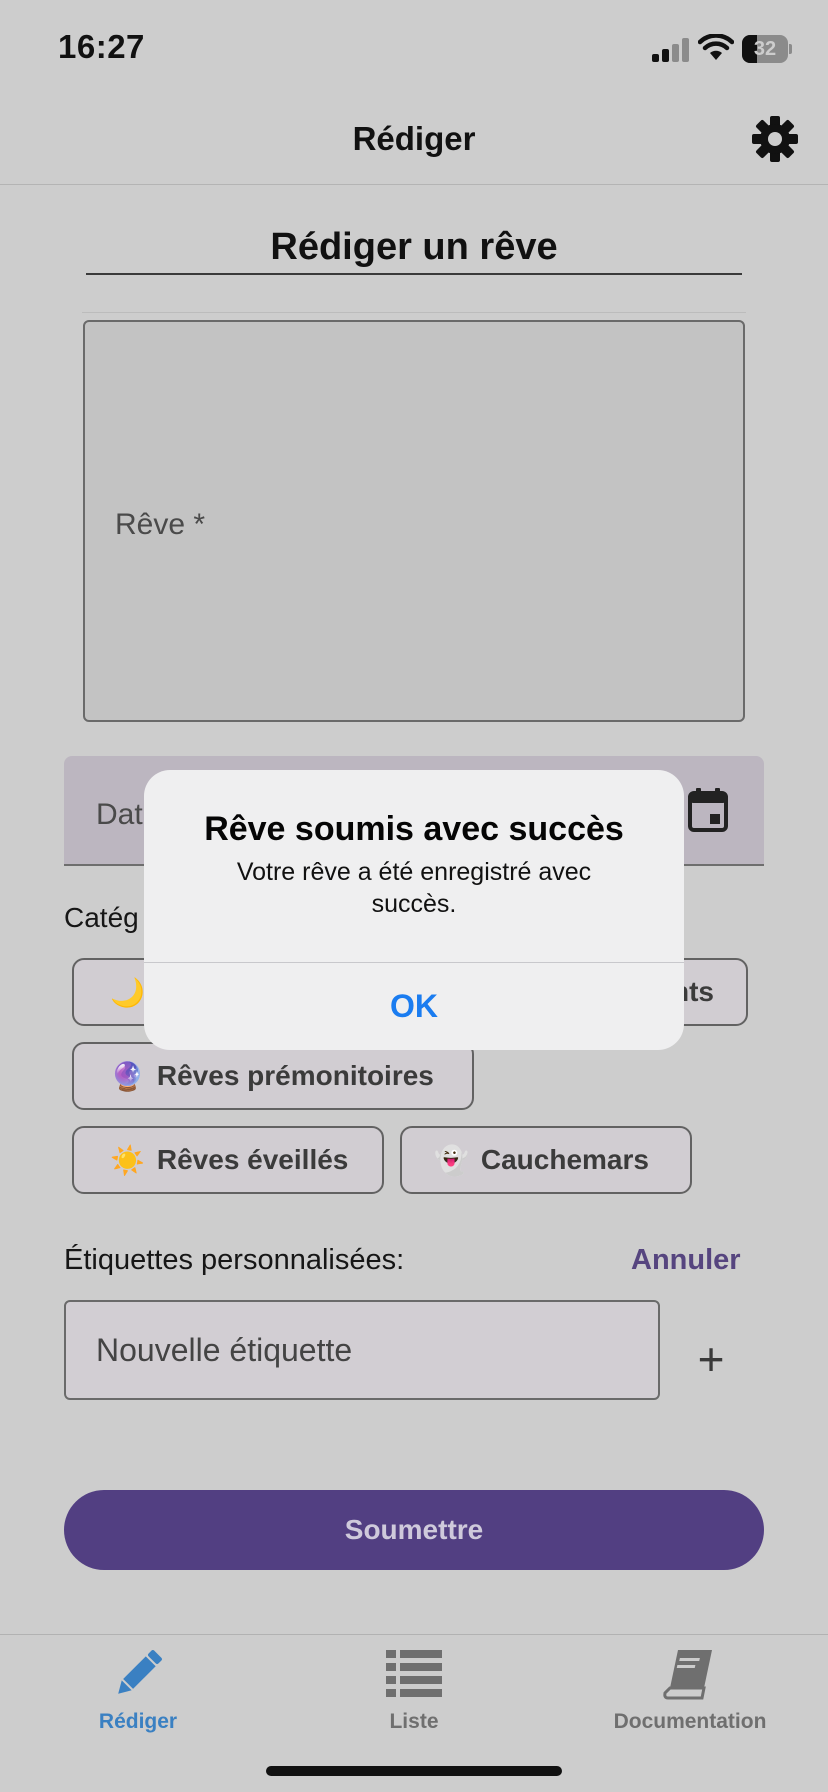 Image resolution: width=828 pixels, height=1792 pixels. I want to click on gear-icon, so click(775, 139).